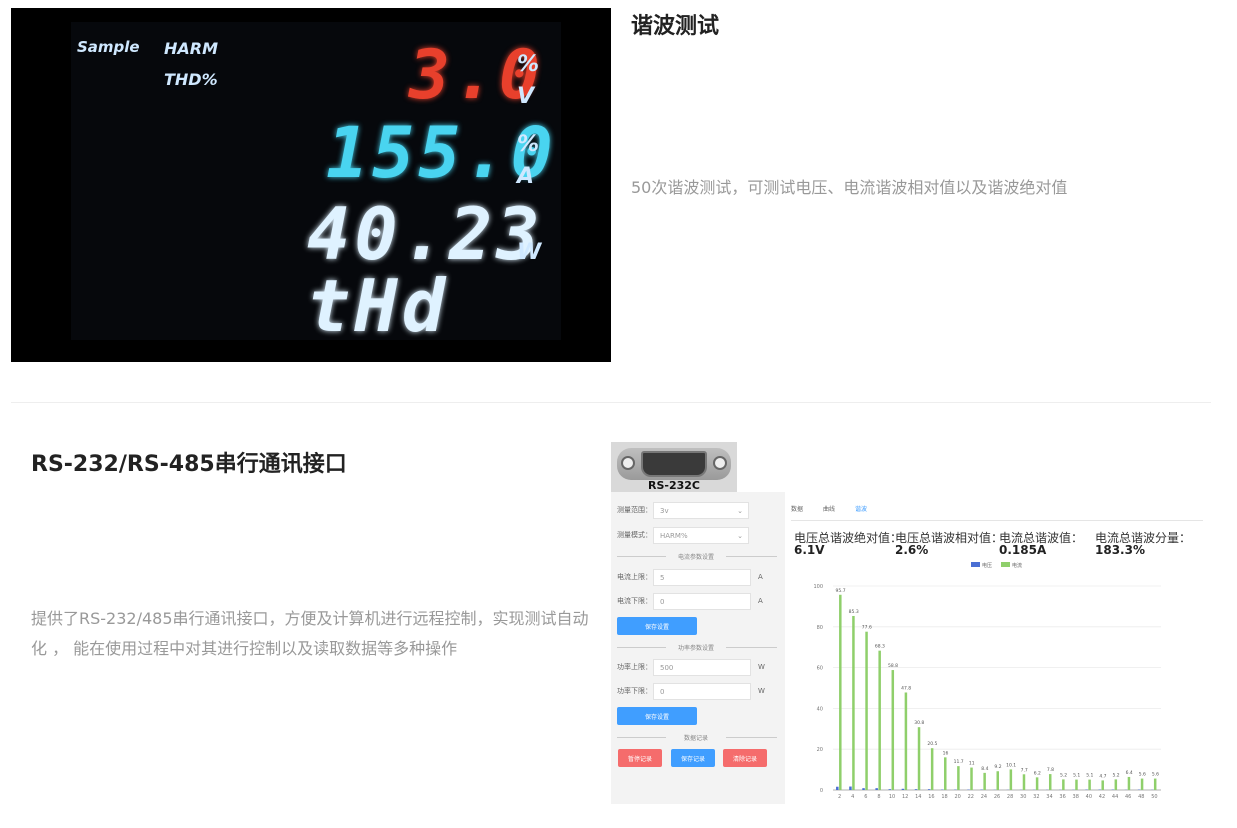 Image resolution: width=1237 pixels, height=828 pixels. What do you see at coordinates (1129, 773) in the screenshot?
I see `bar-value-label: 6.4` at bounding box center [1129, 773].